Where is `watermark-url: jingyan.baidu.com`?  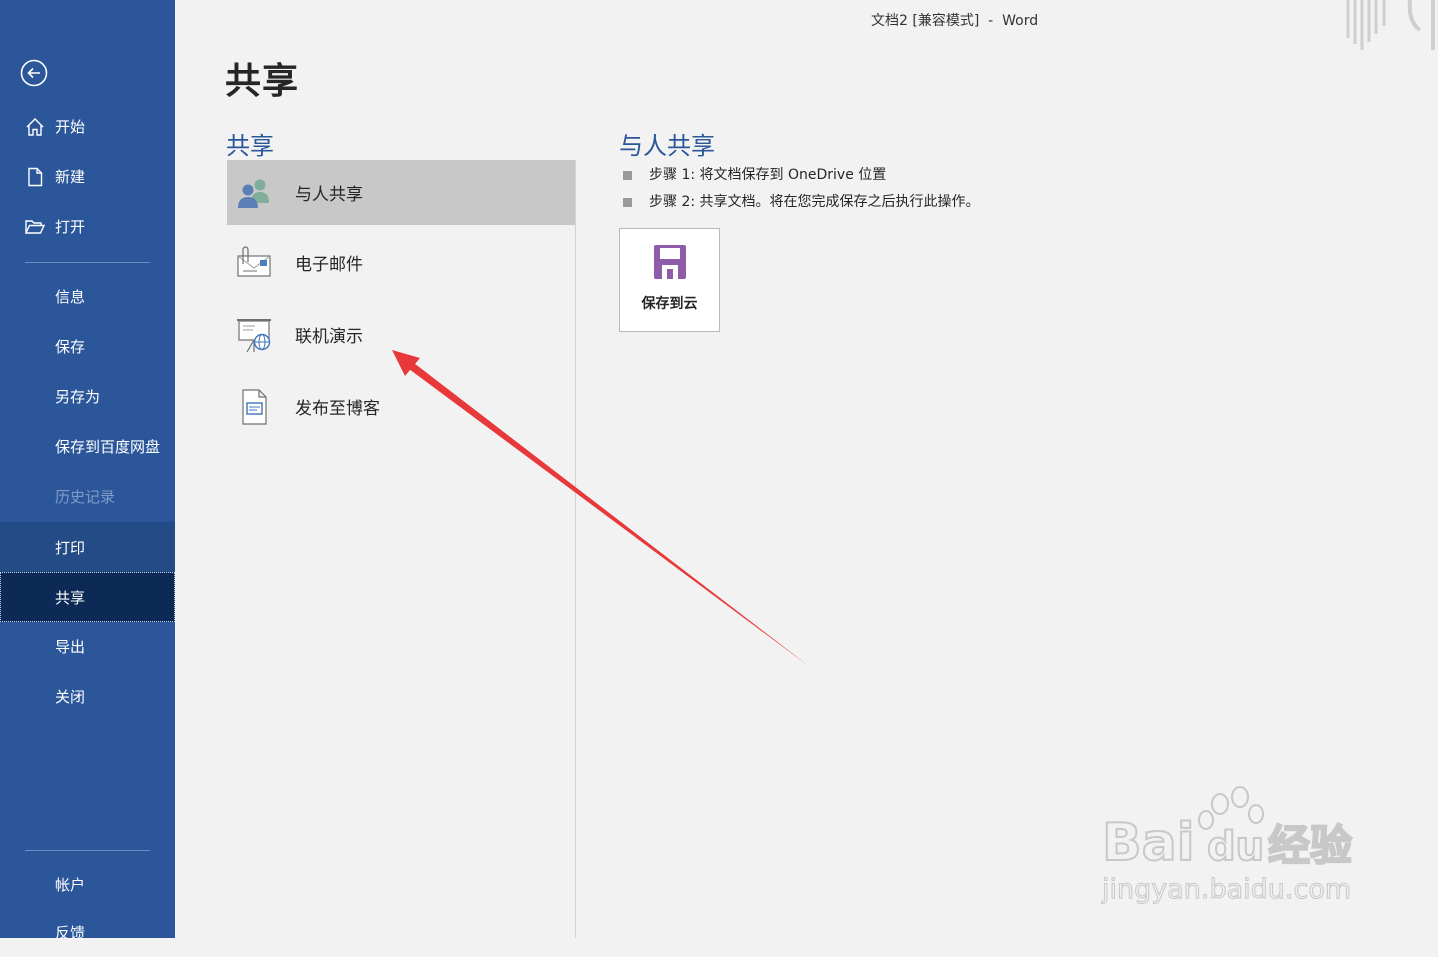 watermark-url: jingyan.baidu.com is located at coordinates (1226, 889).